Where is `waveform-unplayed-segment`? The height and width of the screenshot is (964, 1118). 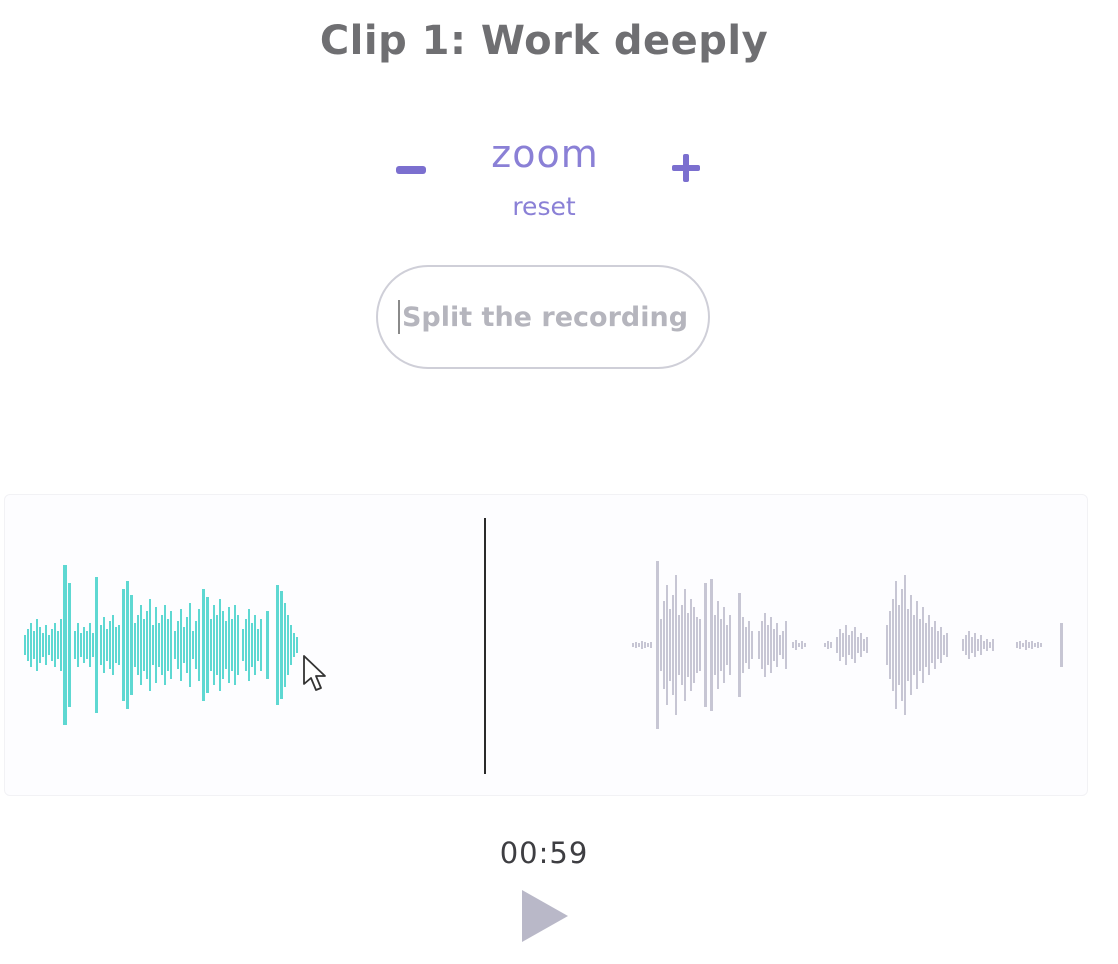 waveform-unplayed-segment is located at coordinates (847, 645).